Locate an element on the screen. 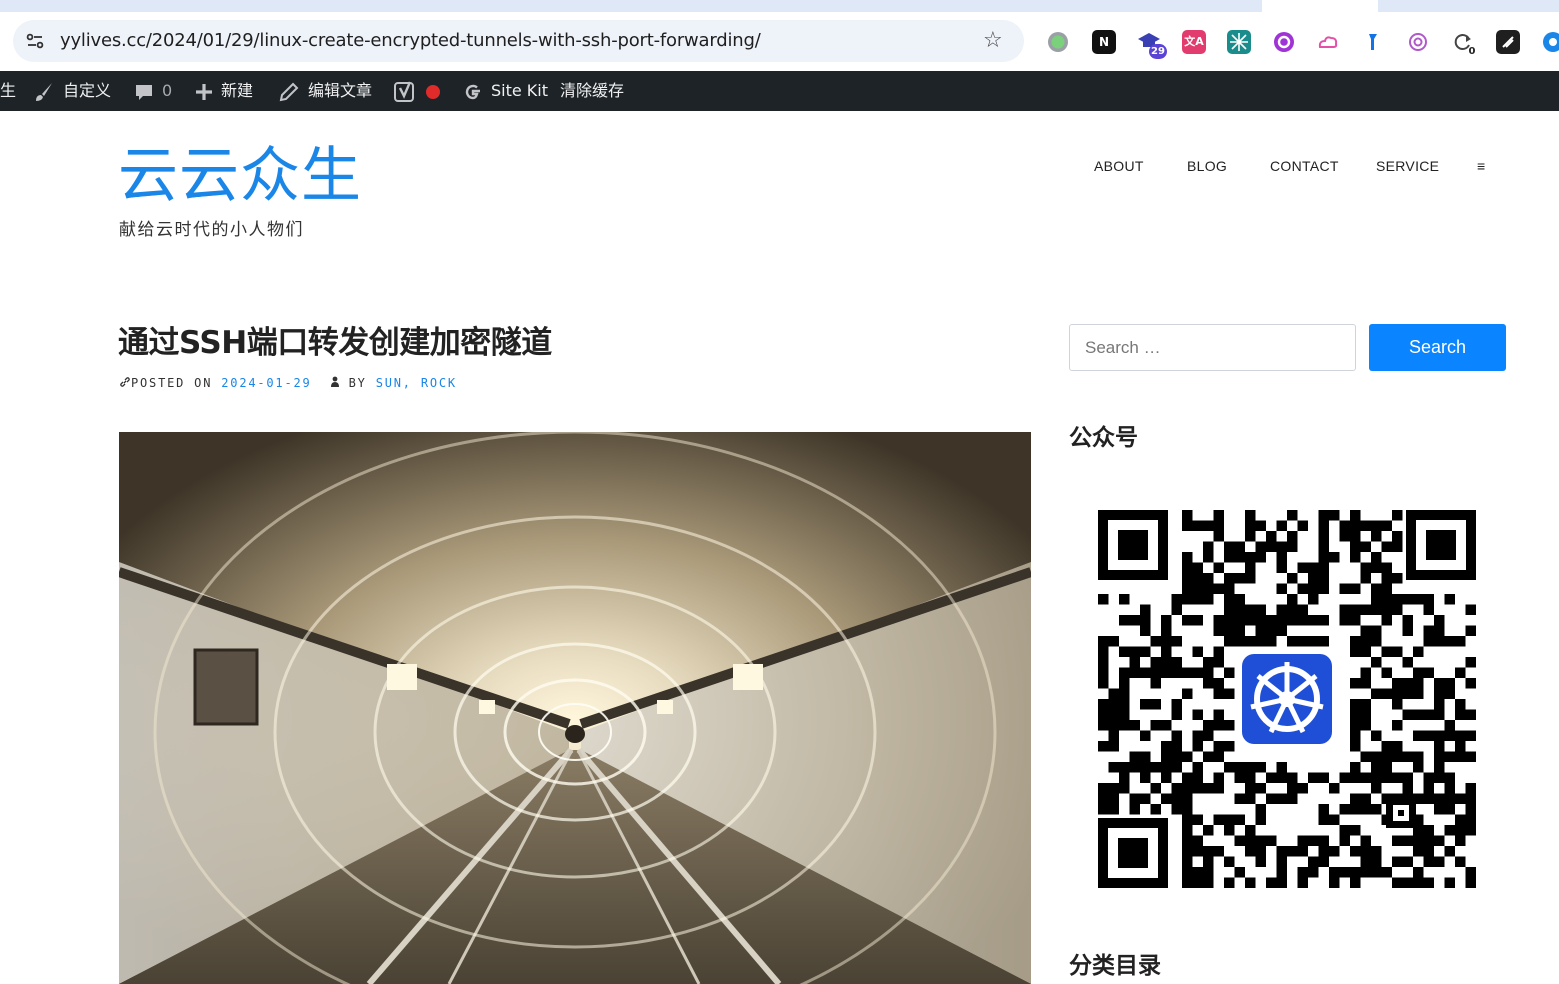 The height and width of the screenshot is (984, 1559). comment-icon is located at coordinates (144, 92).